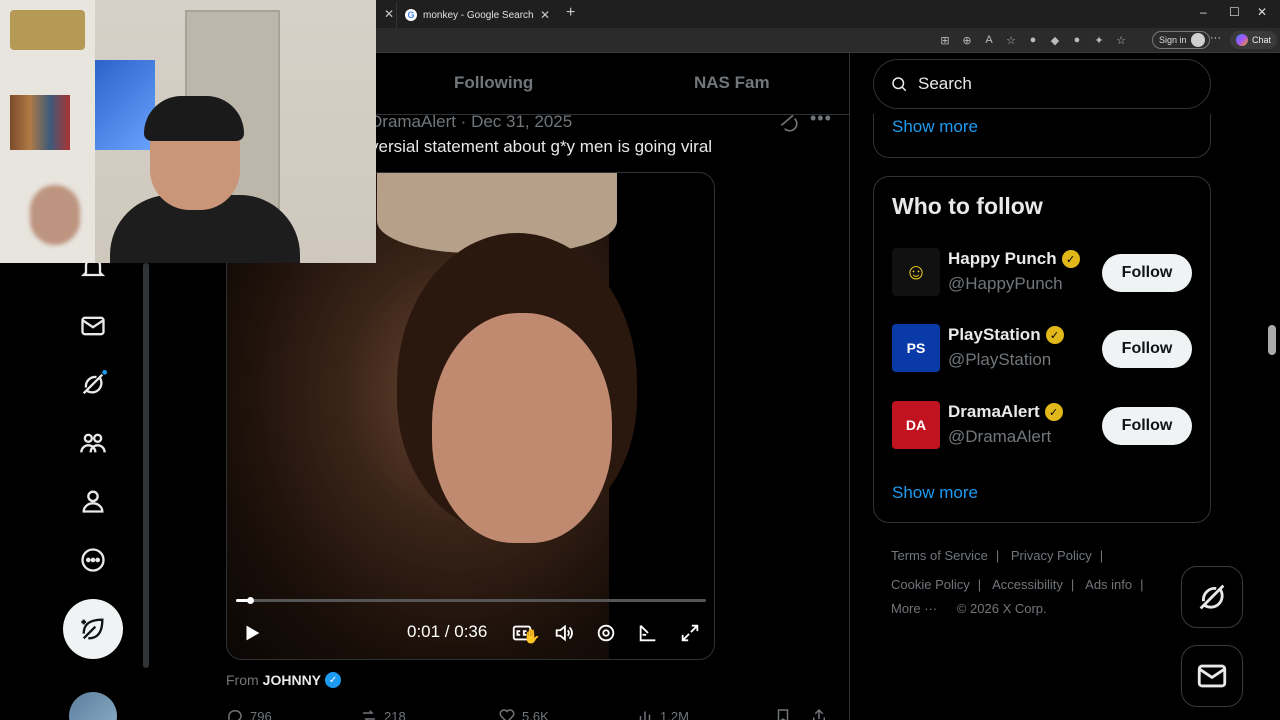  Describe the element at coordinates (535, 714) in the screenshot. I see `like-count: 5.6K` at that location.